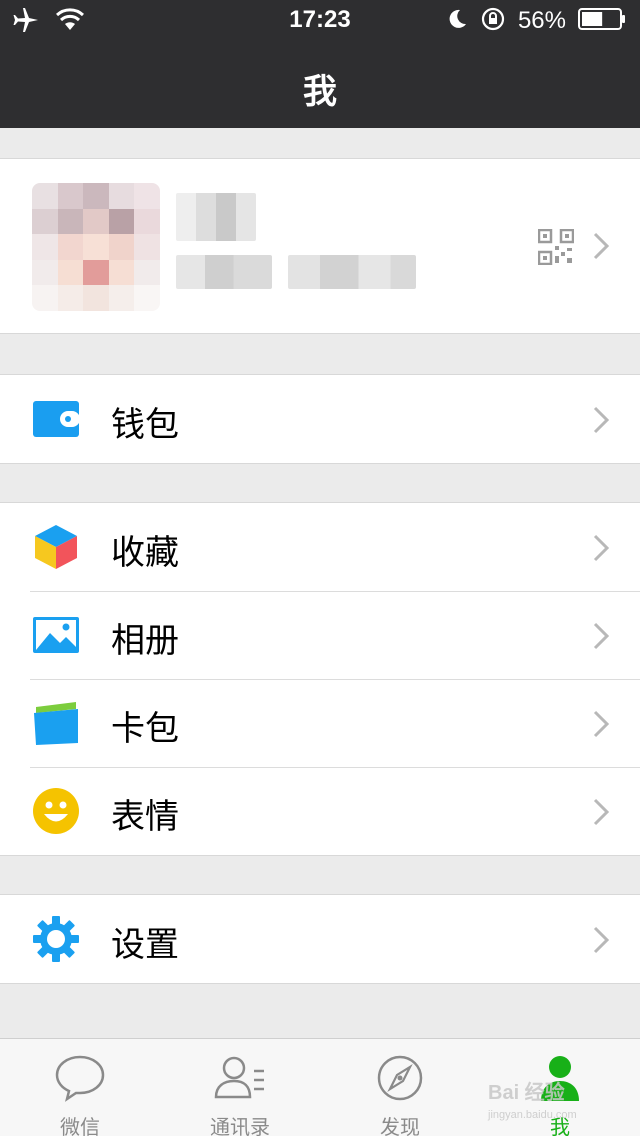 Image resolution: width=640 pixels, height=1136 pixels. Describe the element at coordinates (145, 817) in the screenshot. I see `menu-item-label: 表情` at that location.